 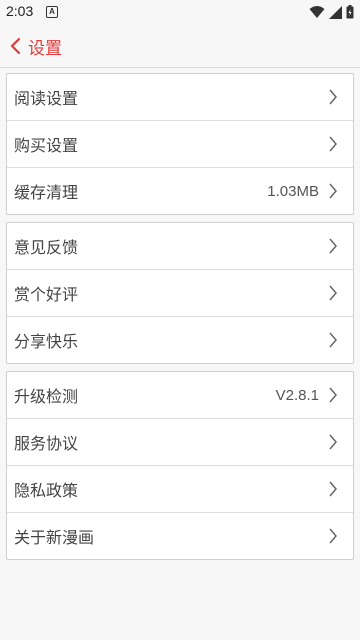 What do you see at coordinates (46, 490) in the screenshot?
I see `setting-label: 隐私政策` at bounding box center [46, 490].